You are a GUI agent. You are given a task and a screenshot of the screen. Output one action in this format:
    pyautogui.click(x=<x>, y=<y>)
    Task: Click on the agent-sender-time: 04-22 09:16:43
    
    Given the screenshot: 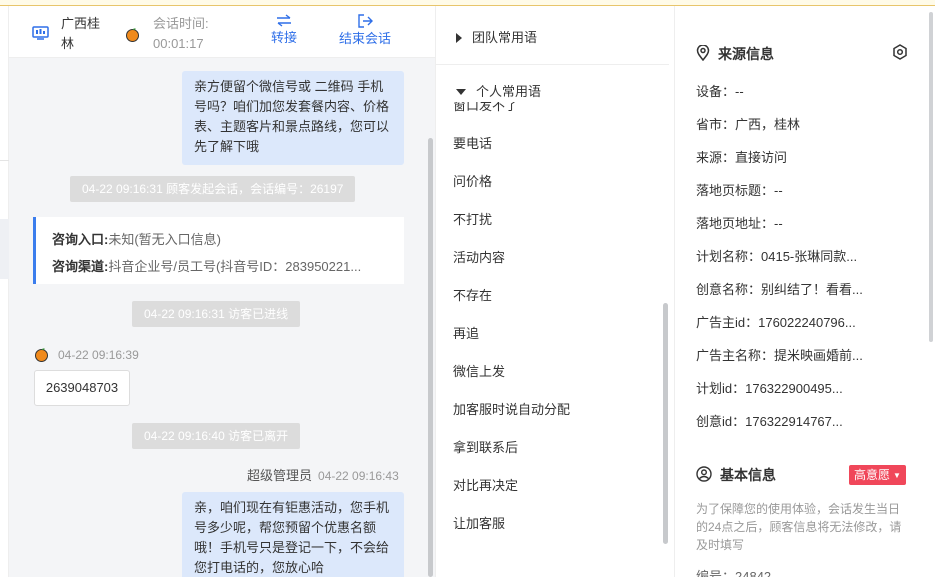 What is the action you would take?
    pyautogui.click(x=358, y=476)
    